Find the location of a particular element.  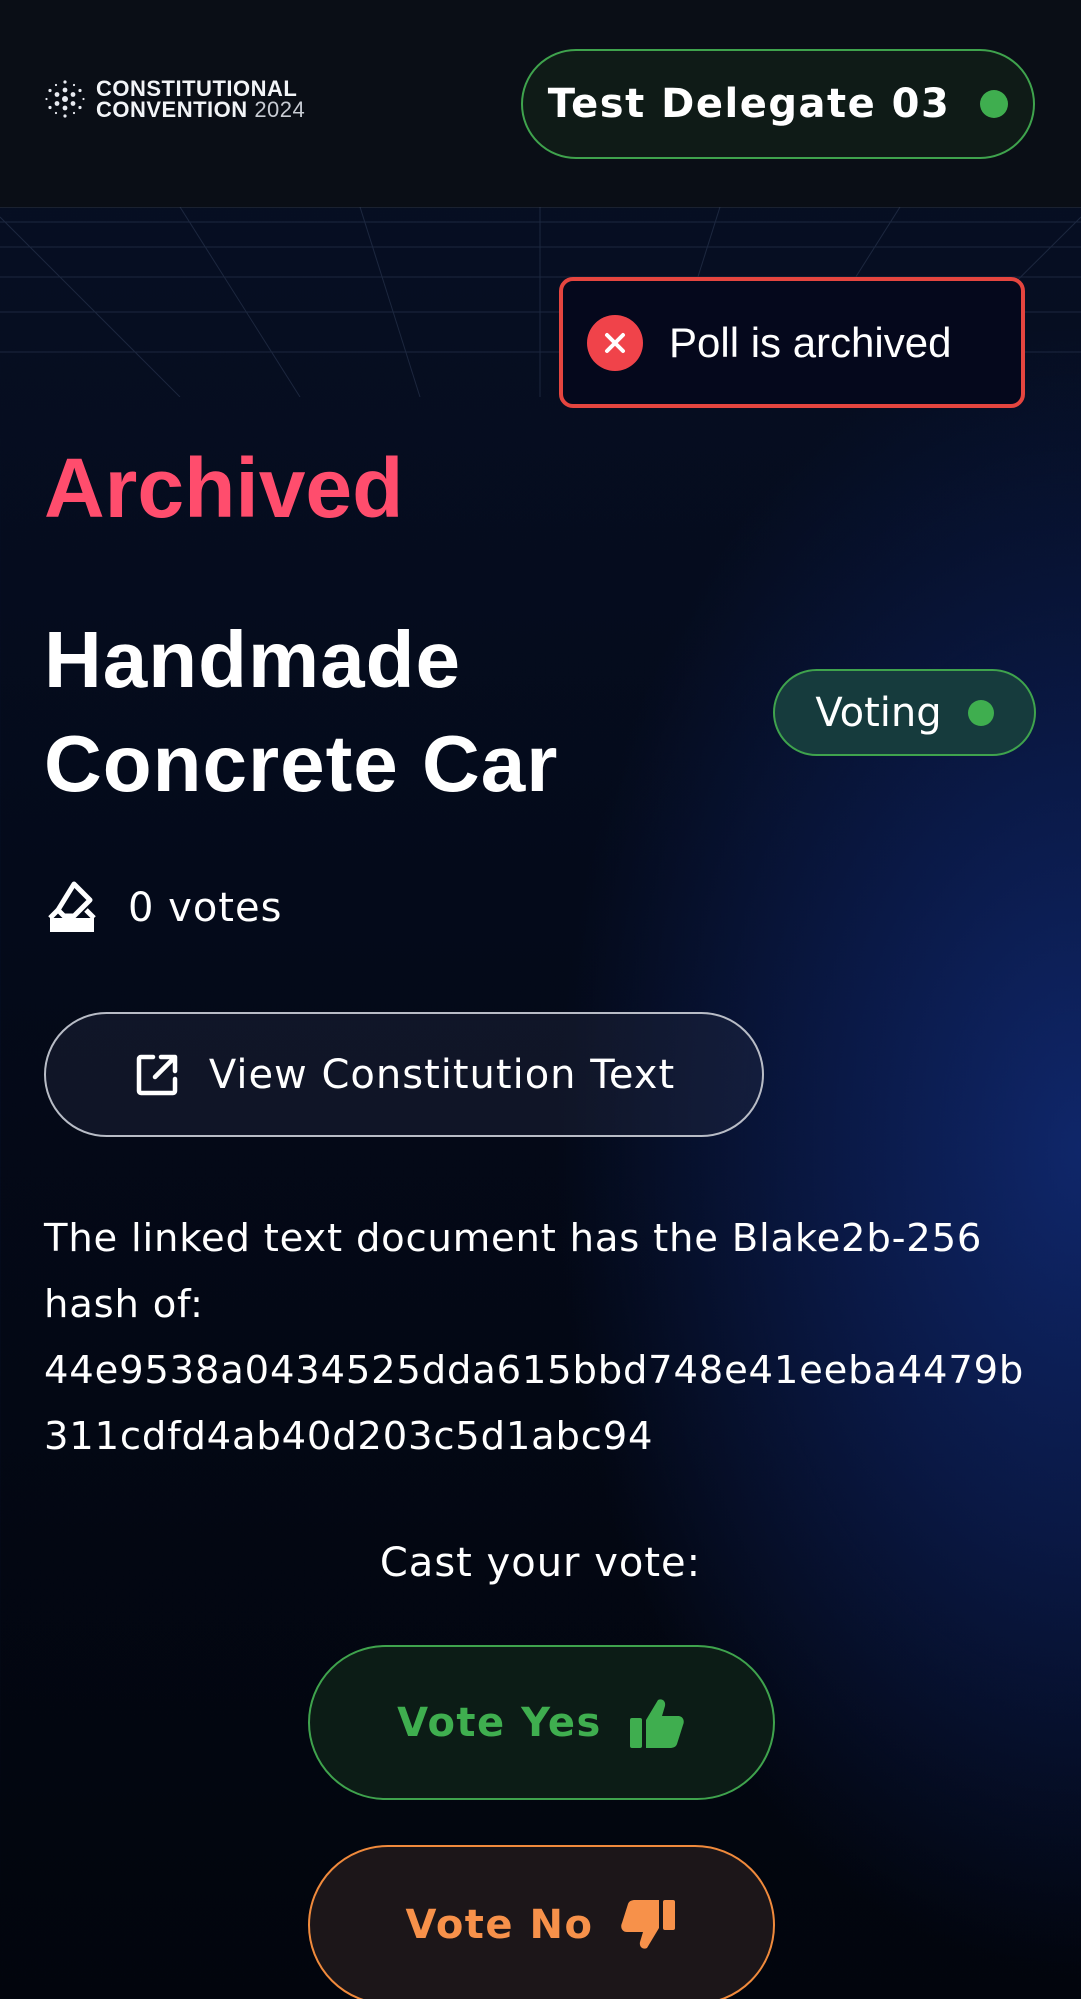

logo-line-1: CONSTITUTIONAL is located at coordinates (197, 88).